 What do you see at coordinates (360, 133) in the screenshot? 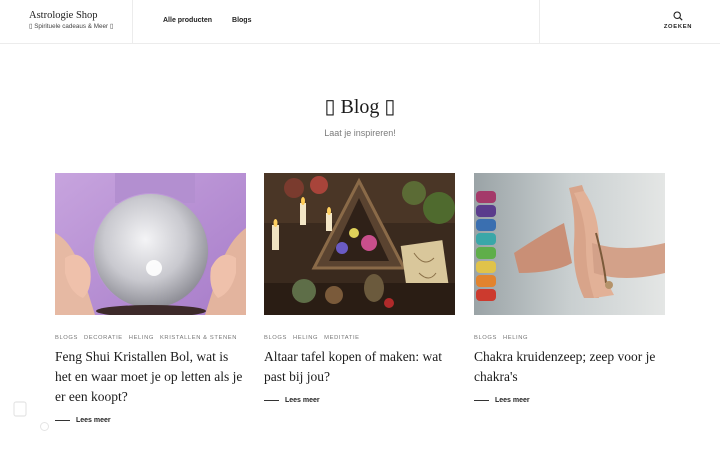
I see `page-subtitle: Laat je inspireren!` at bounding box center [360, 133].